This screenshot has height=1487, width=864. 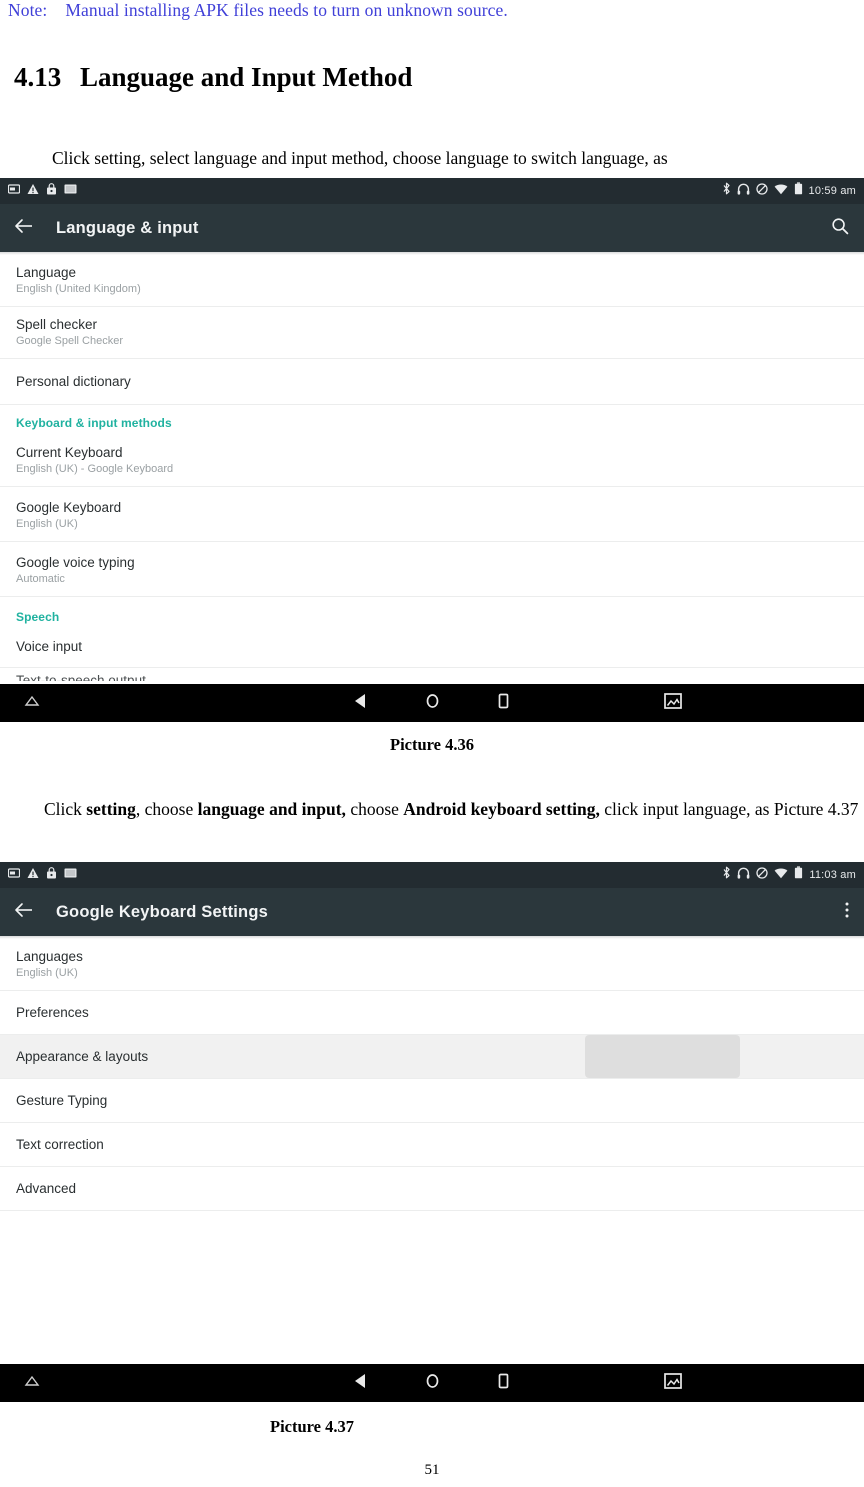 What do you see at coordinates (432, 912) in the screenshot?
I see `app-toolbar: Google Keyboard Settings` at bounding box center [432, 912].